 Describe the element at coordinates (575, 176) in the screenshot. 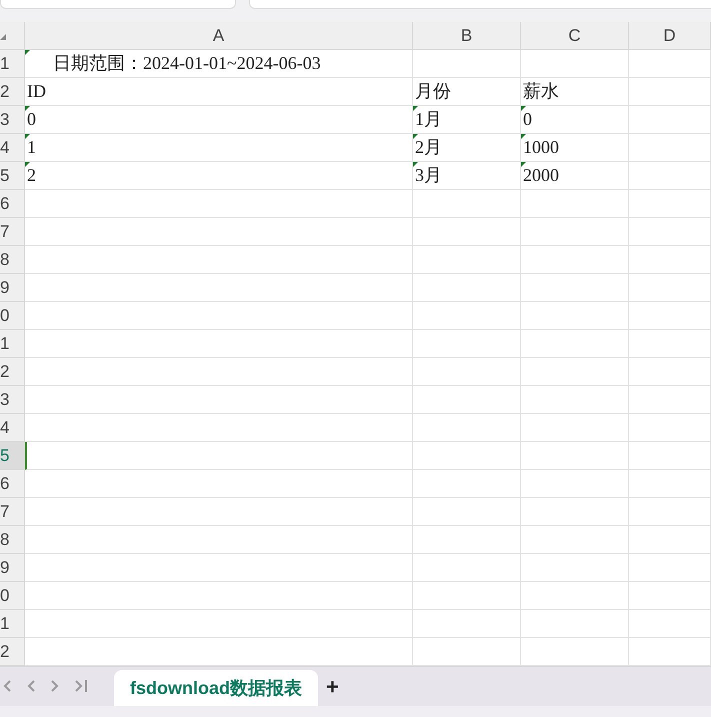

I see `table-cell: 2000` at that location.